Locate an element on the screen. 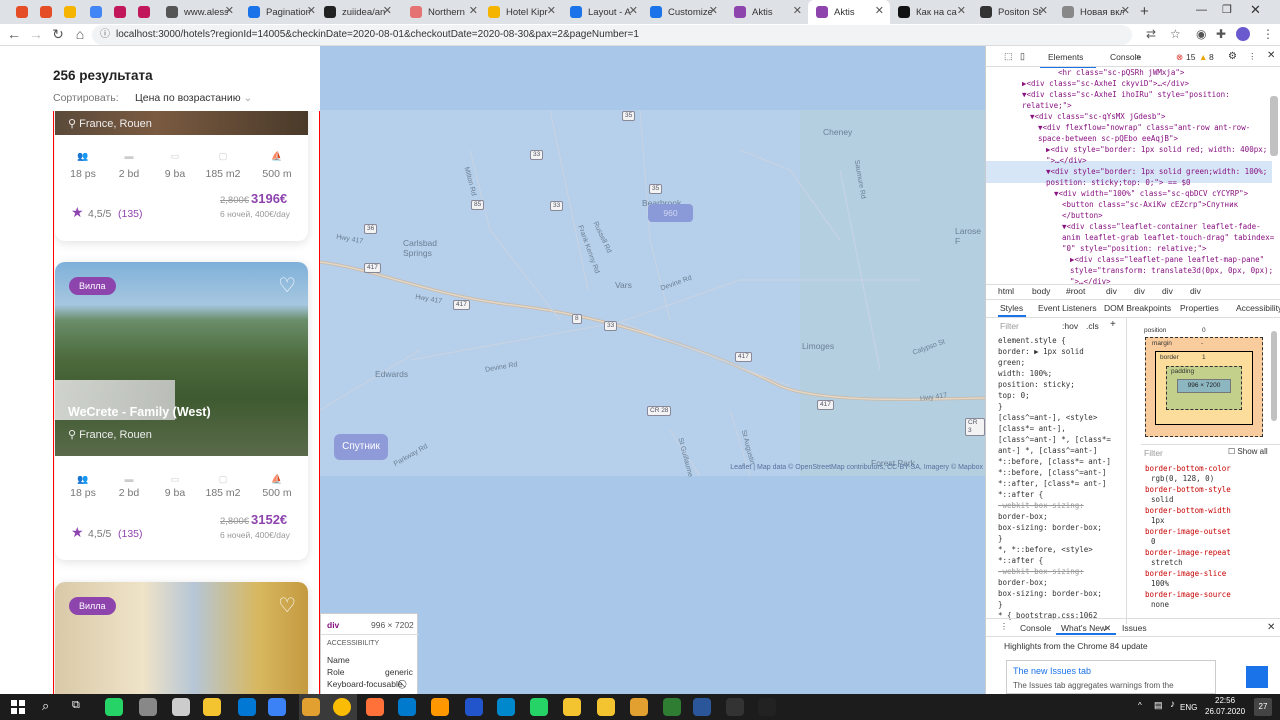  menu-dots-icon: ⋮ is located at coordinates (1268, 34).